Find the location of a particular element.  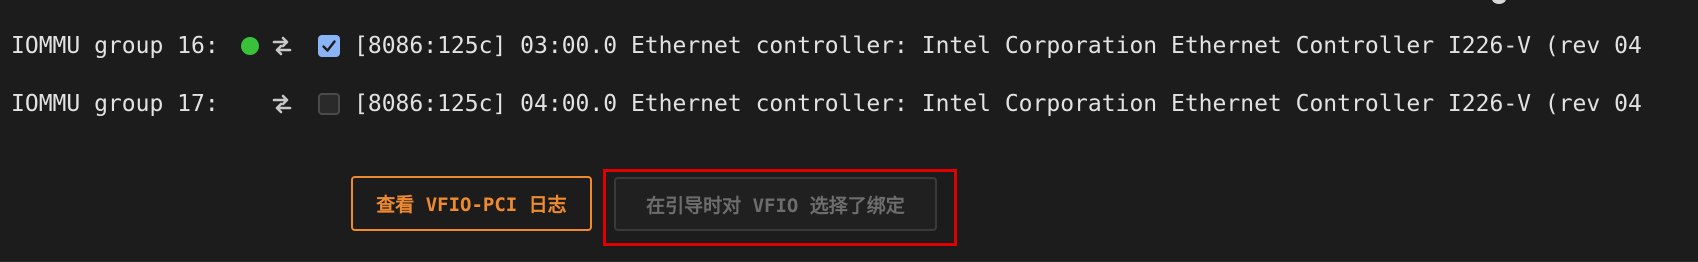

cropped-decoration is located at coordinates (1499, 2).